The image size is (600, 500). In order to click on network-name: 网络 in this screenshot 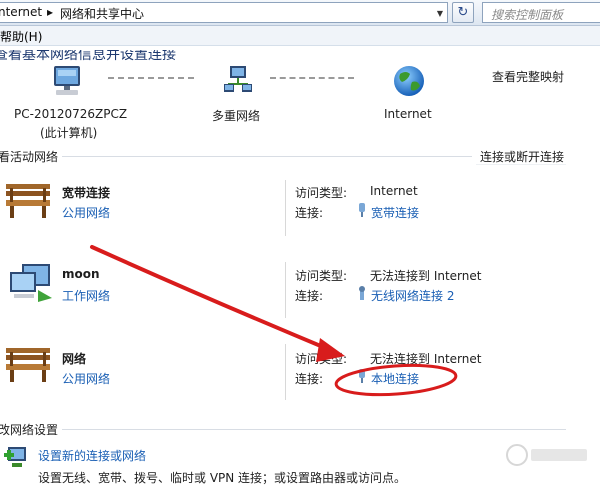, I will do `click(74, 359)`.